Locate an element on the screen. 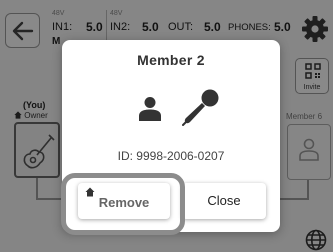 The width and height of the screenshot is (333, 252). person-icon is located at coordinates (150, 109).